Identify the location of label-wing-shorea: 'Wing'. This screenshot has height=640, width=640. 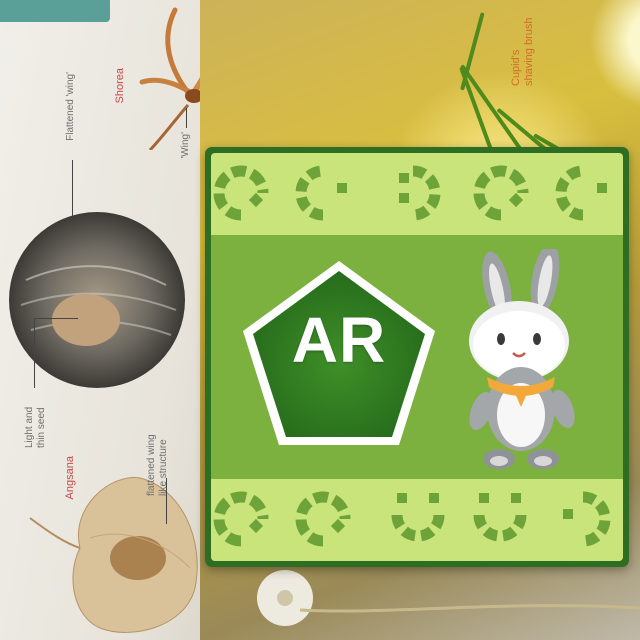
(185, 145).